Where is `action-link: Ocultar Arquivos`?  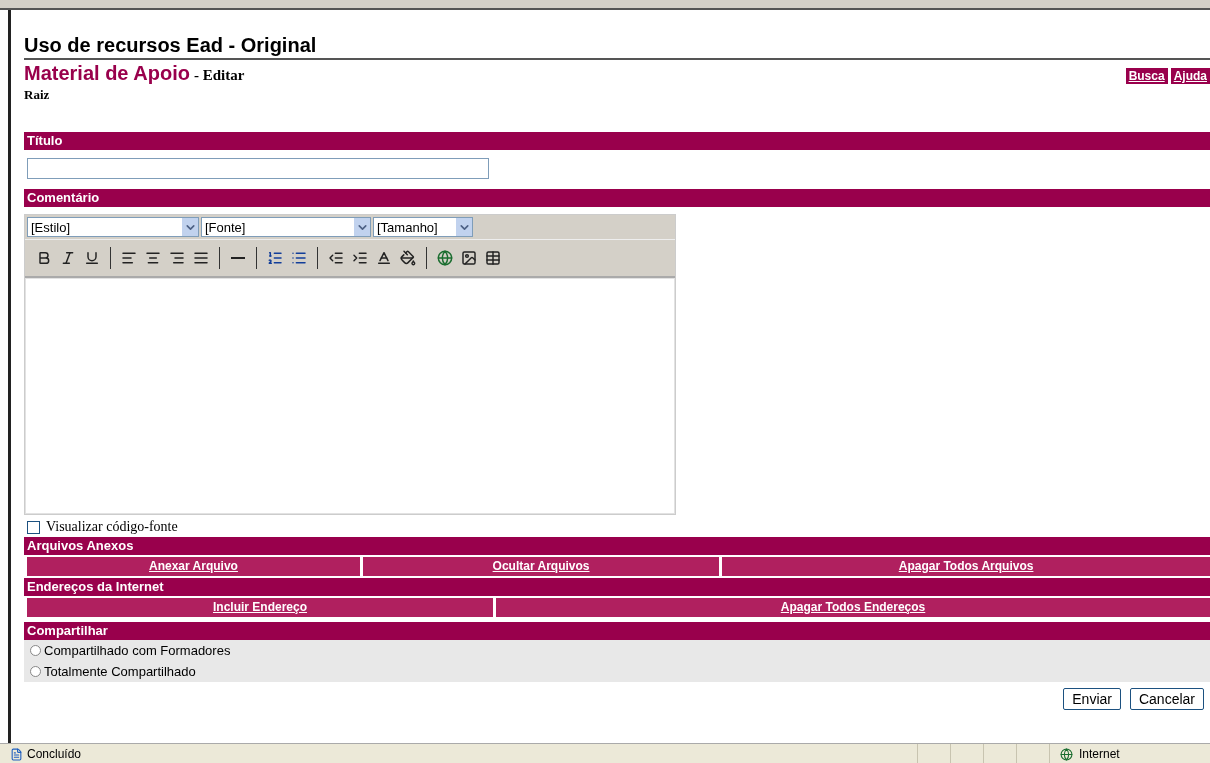 action-link: Ocultar Arquivos is located at coordinates (541, 566).